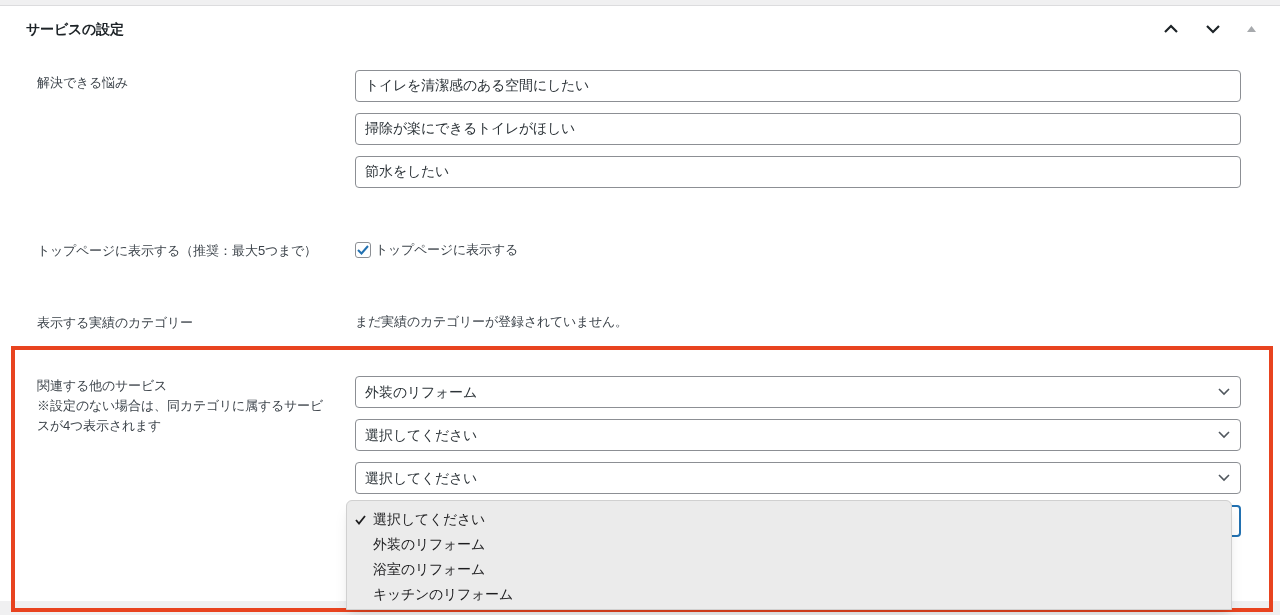 This screenshot has width=1280, height=615. Describe the element at coordinates (789, 594) in the screenshot. I see `menu-option: キッチンのリフォーム` at that location.